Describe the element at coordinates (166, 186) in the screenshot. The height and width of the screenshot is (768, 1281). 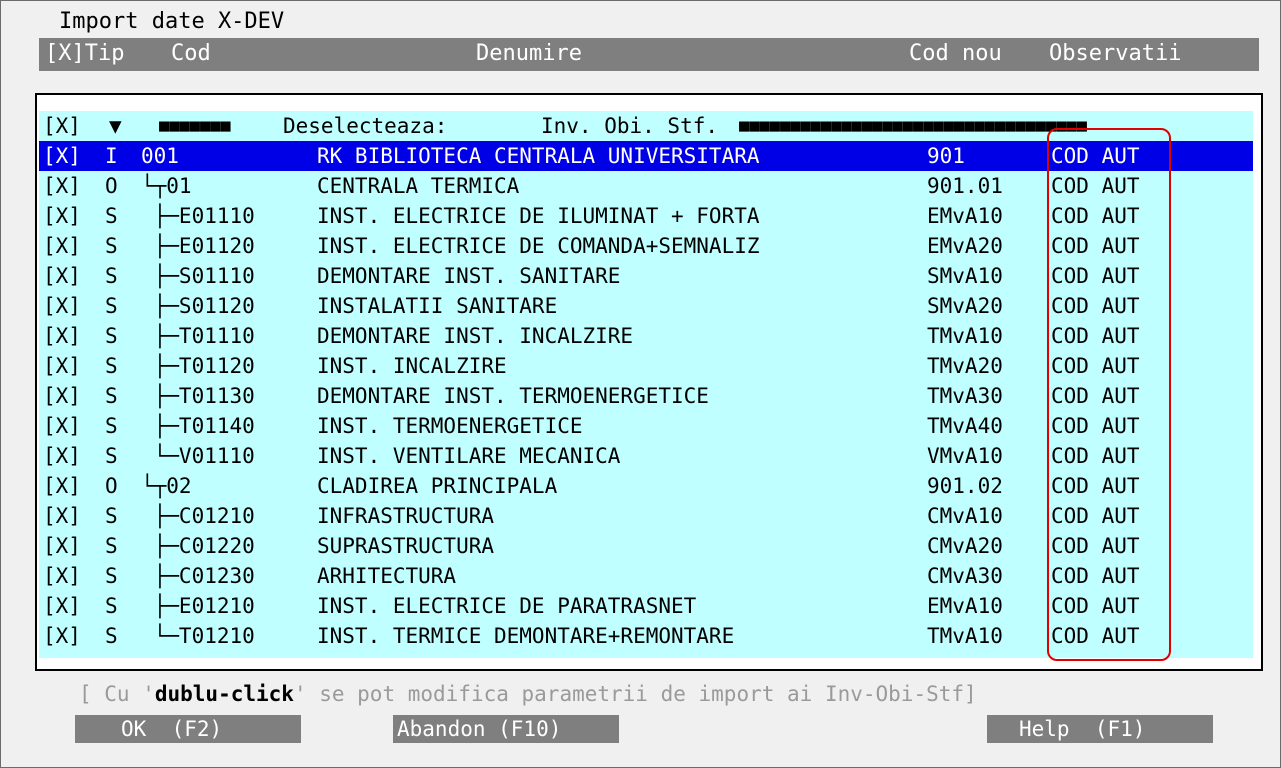
I see `row-cod: └┬01` at that location.